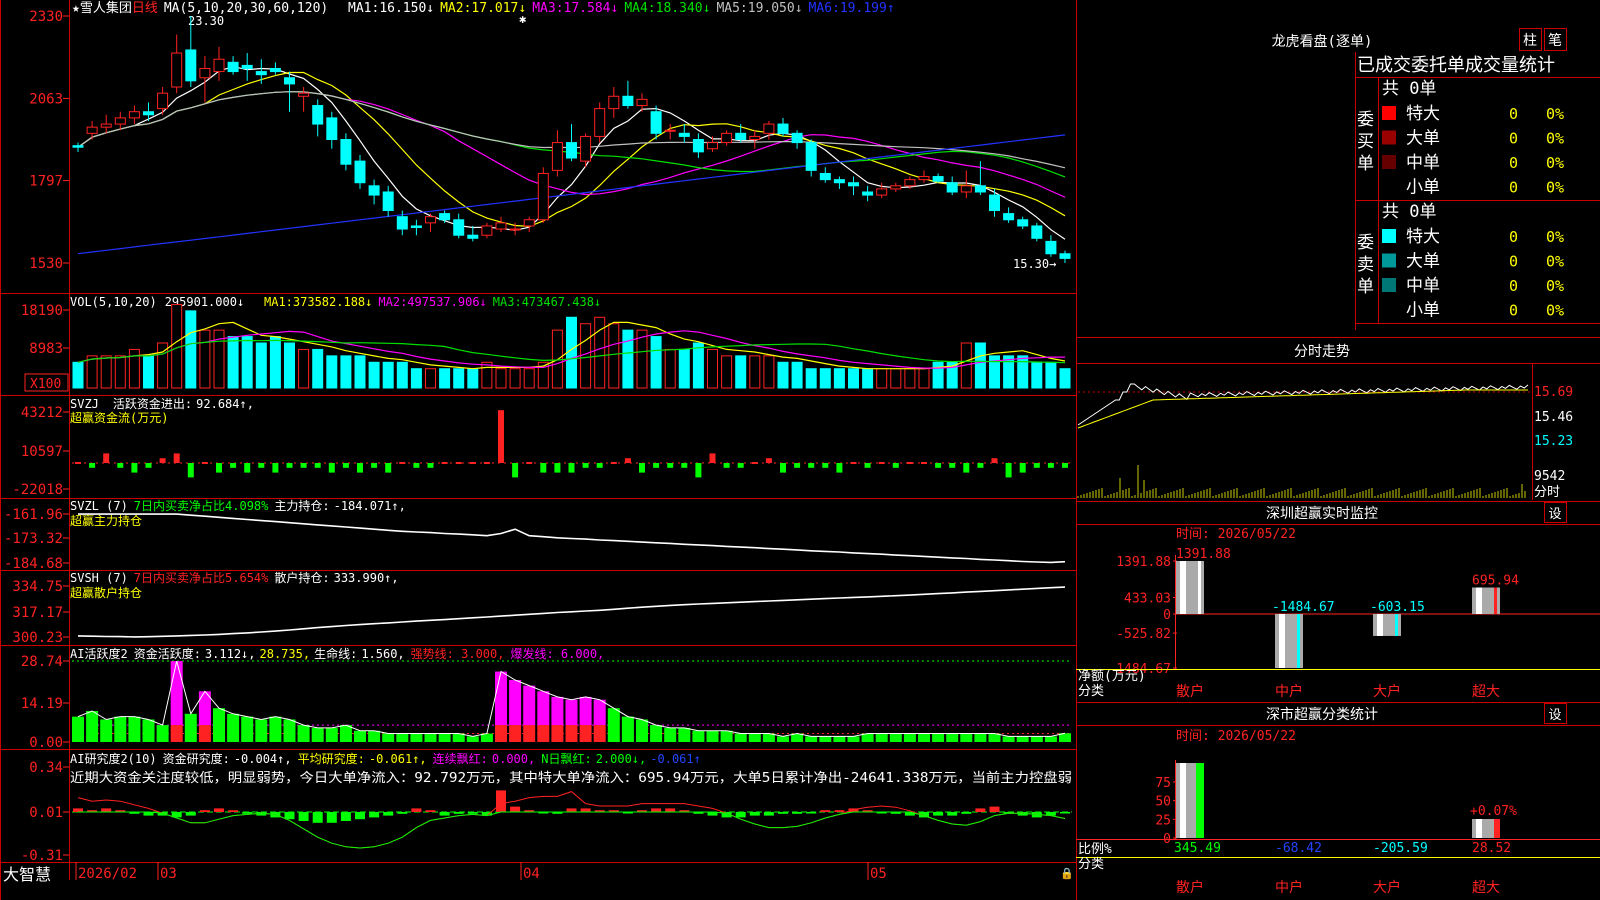 Image resolution: width=1600 pixels, height=900 pixels. What do you see at coordinates (522, 19) in the screenshot?
I see `marker-icon: ✱` at bounding box center [522, 19].